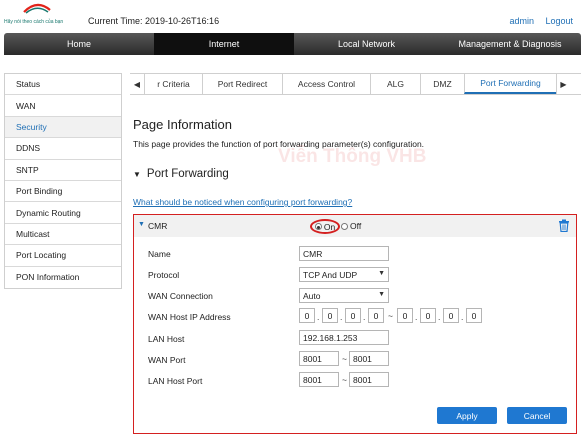 This screenshot has width=581, height=440. I want to click on brand-tagline: Hãy nói theo cách của bạn, so click(34, 22).